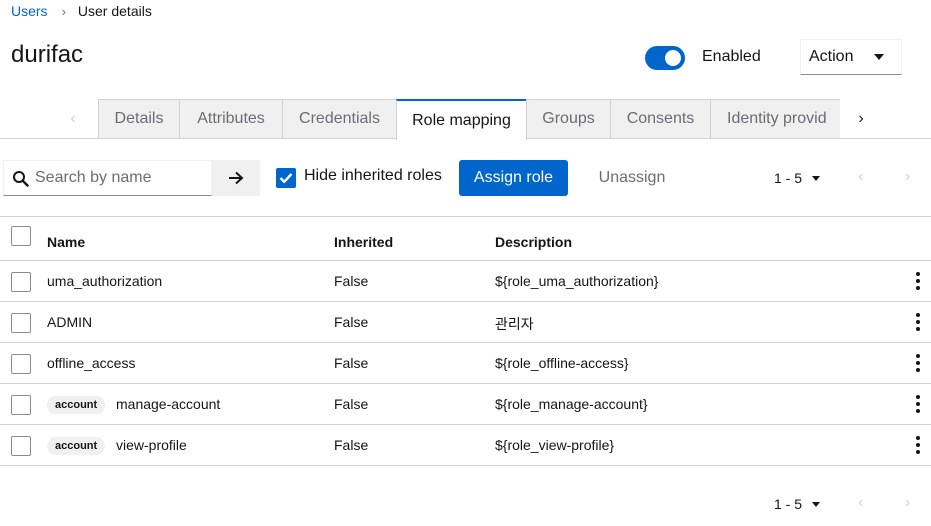 The image size is (931, 526). What do you see at coordinates (105, 281) in the screenshot?
I see `role-name: uma_authorization` at bounding box center [105, 281].